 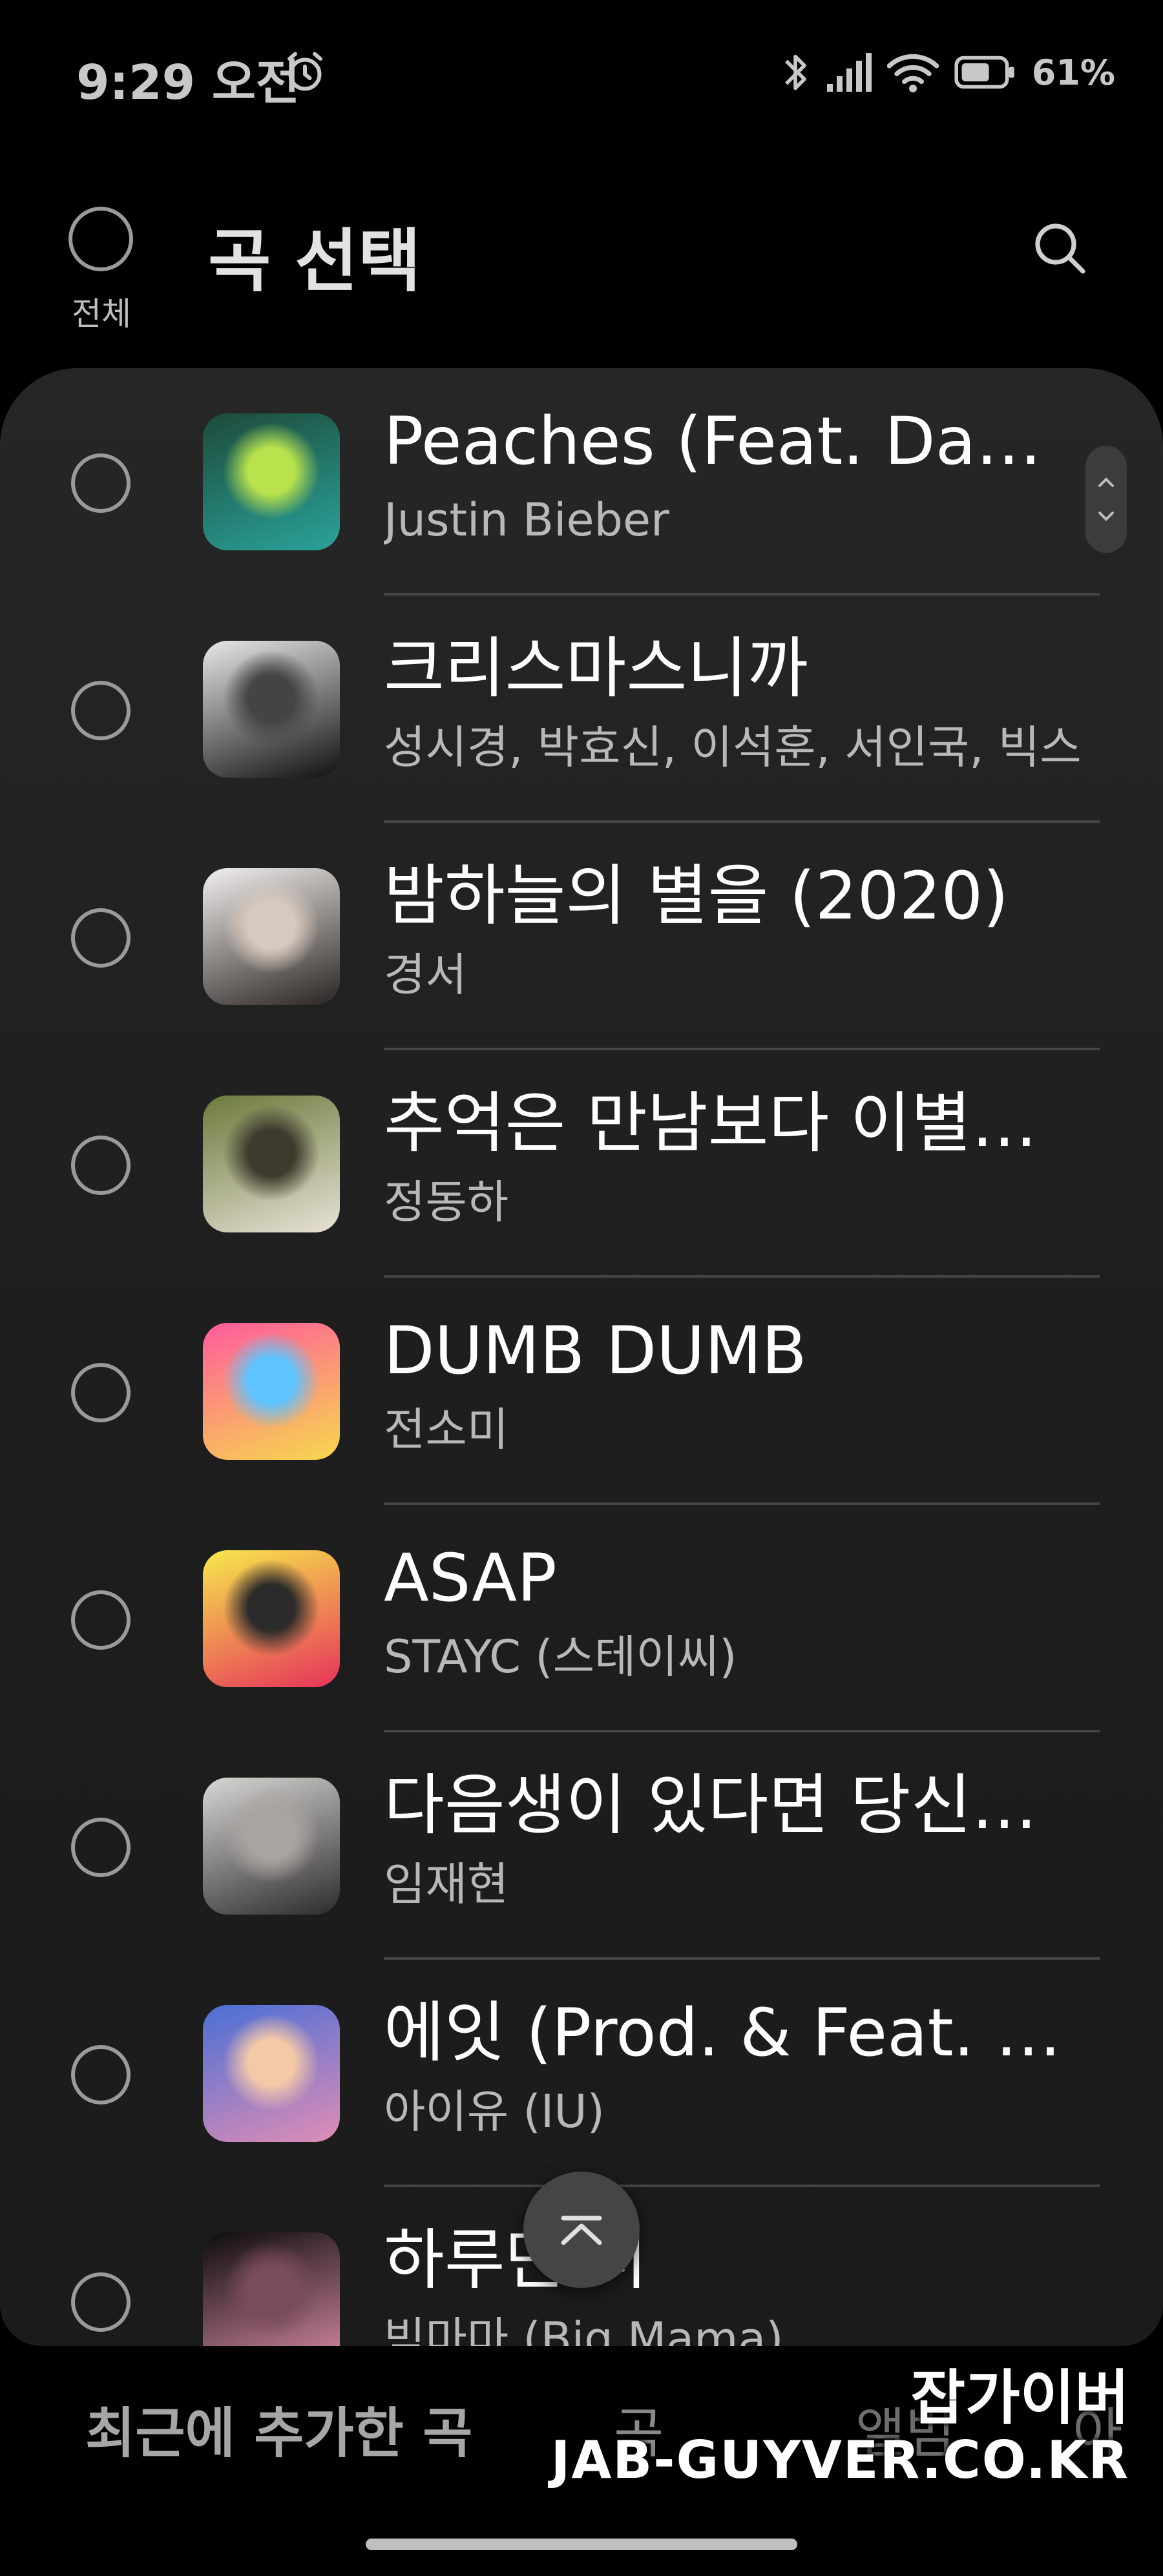 I want to click on scroll-arrows-icon, so click(x=1106, y=499).